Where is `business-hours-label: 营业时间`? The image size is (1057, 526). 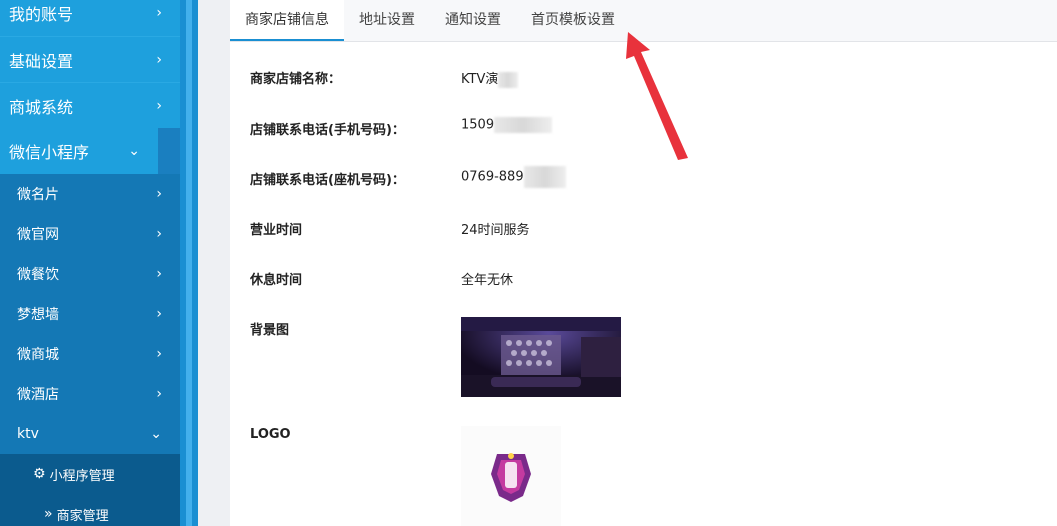
business-hours-label: 营业时间 is located at coordinates (276, 230).